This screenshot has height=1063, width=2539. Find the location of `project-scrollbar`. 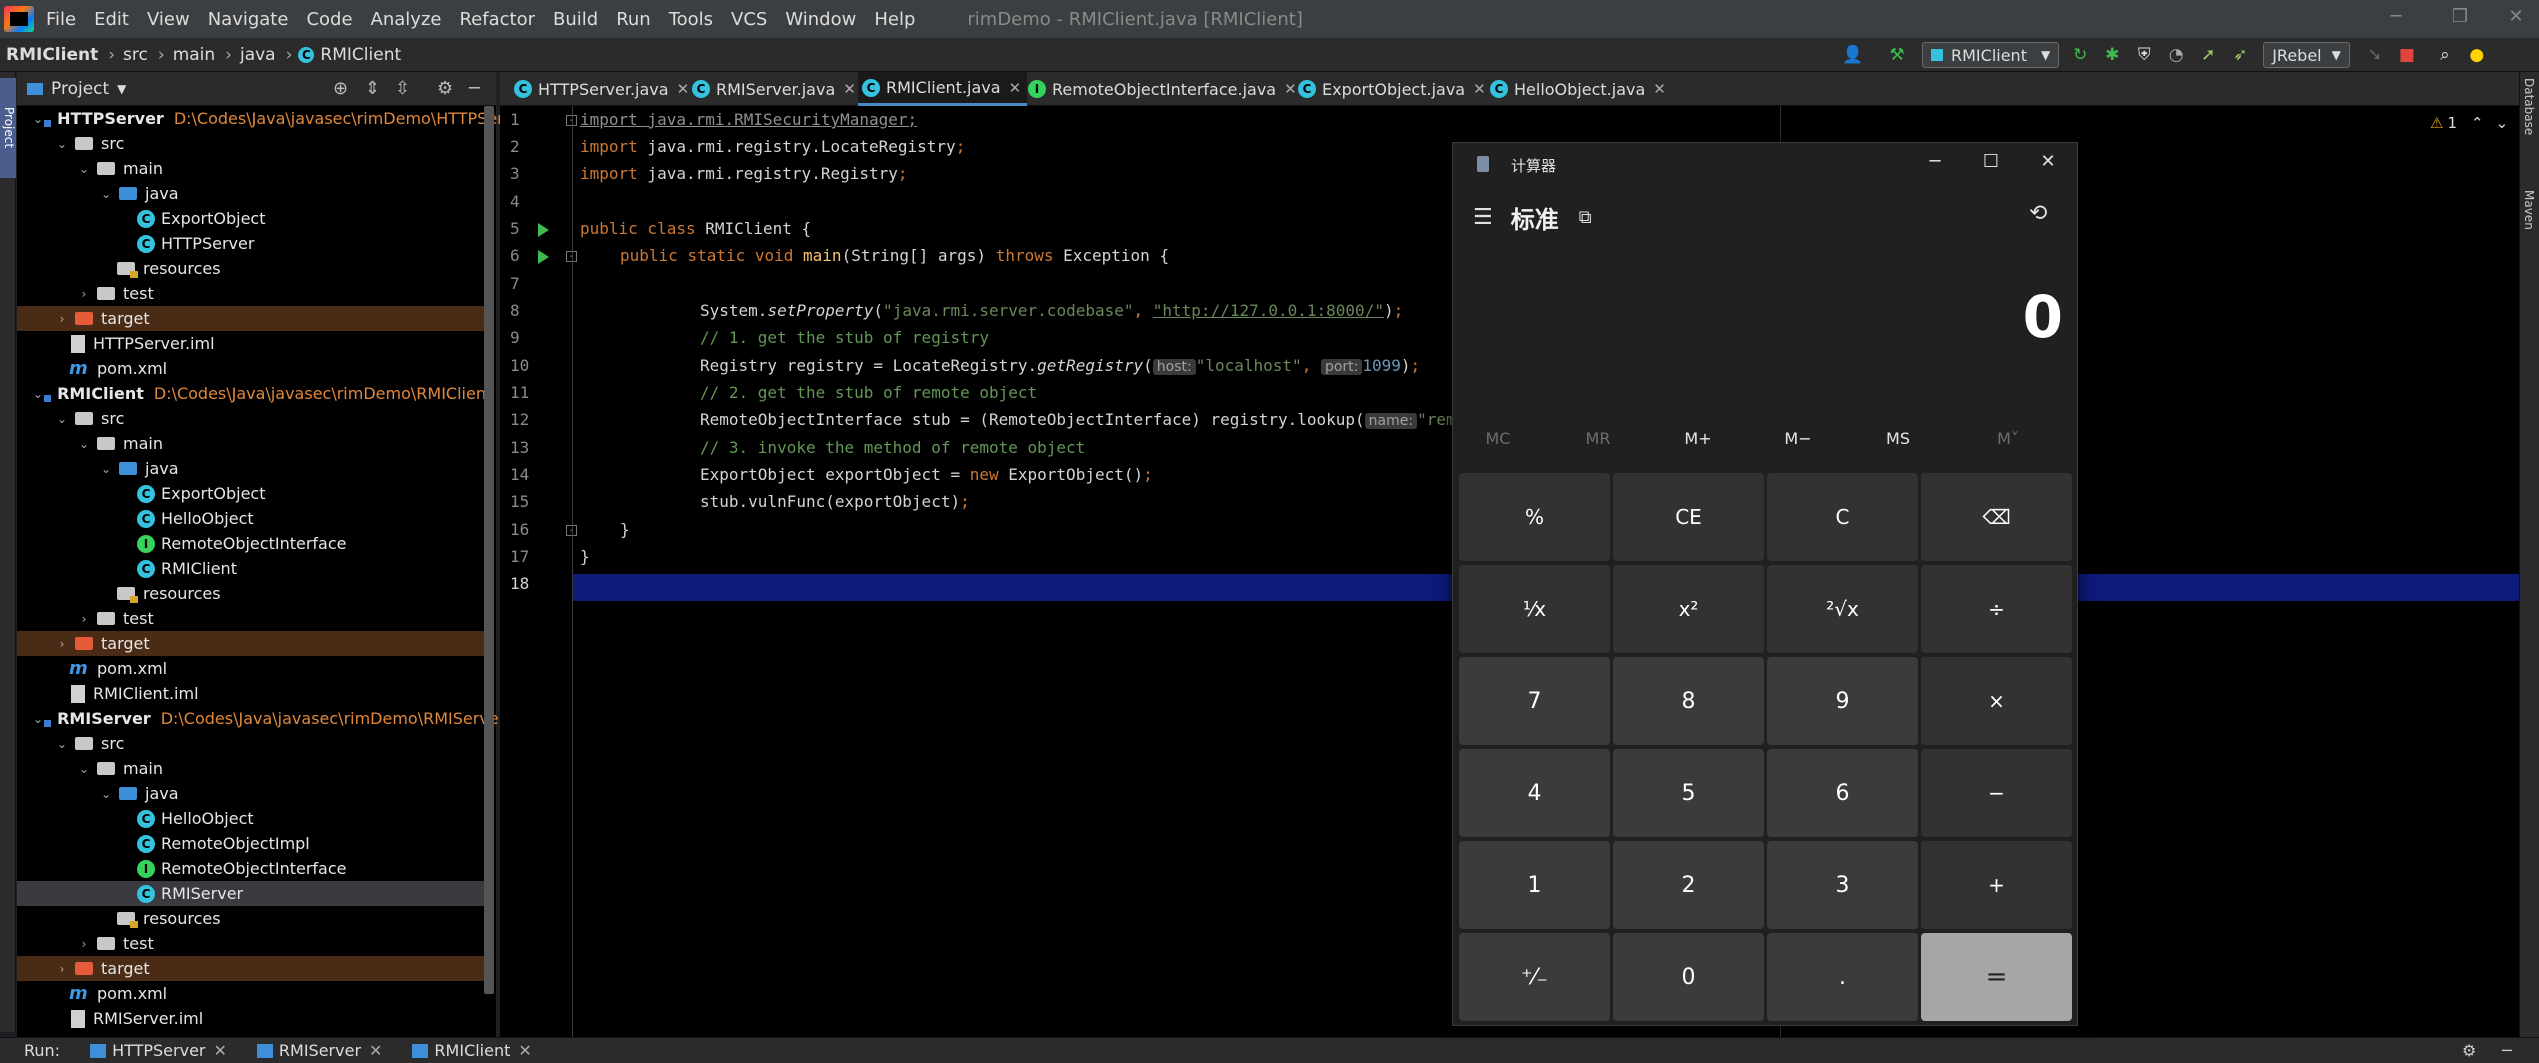

project-scrollbar is located at coordinates (489, 550).